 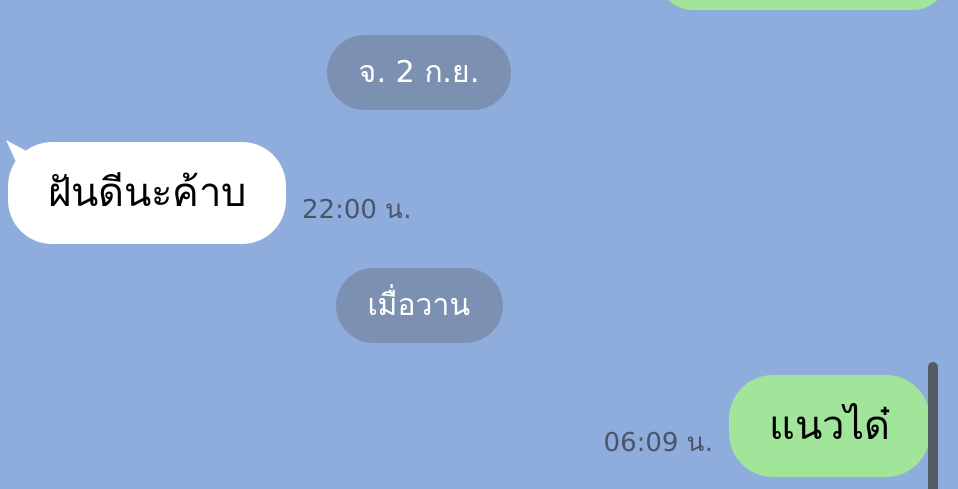 I want to click on message-bubble: ฝันดีนะค้าบ, so click(x=147, y=193).